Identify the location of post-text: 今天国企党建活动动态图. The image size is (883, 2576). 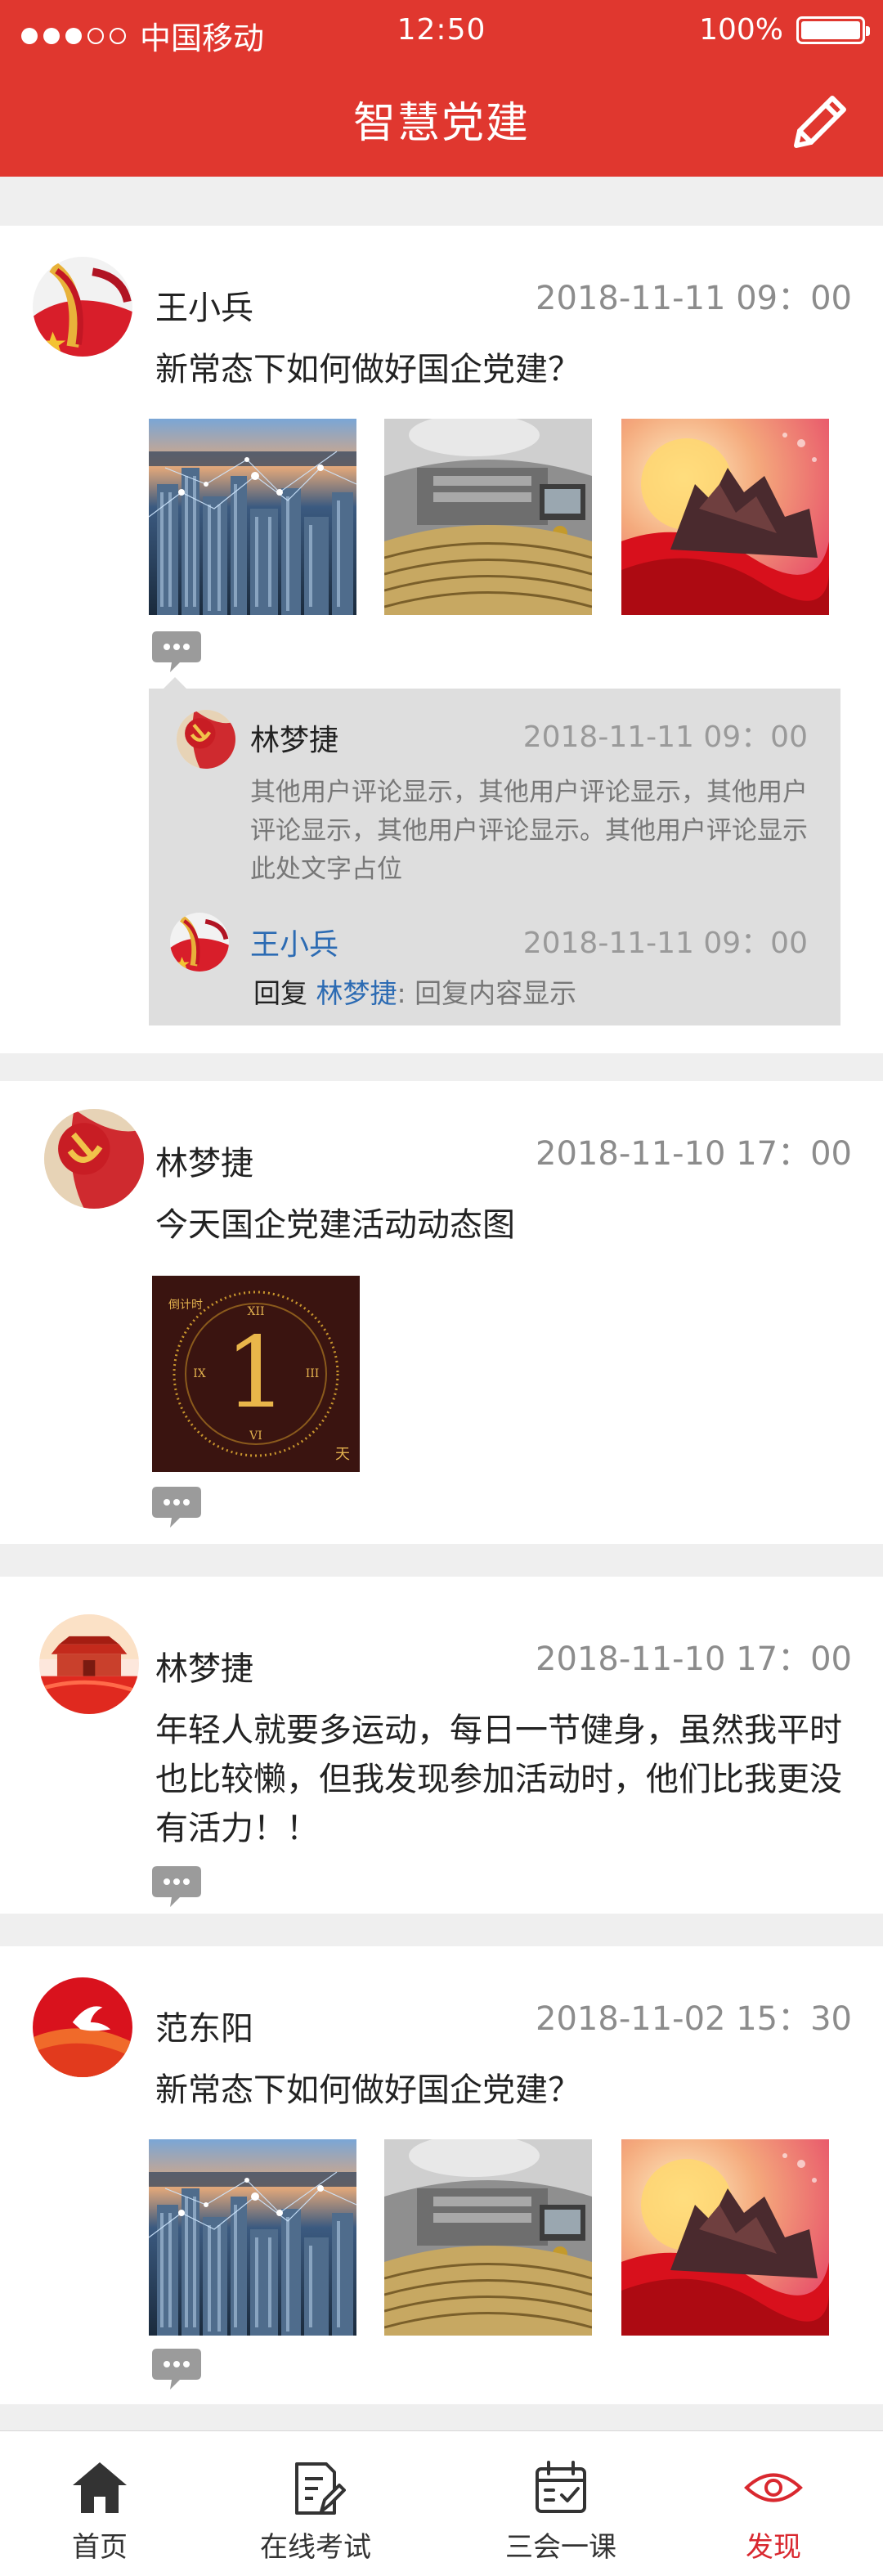
(335, 1225).